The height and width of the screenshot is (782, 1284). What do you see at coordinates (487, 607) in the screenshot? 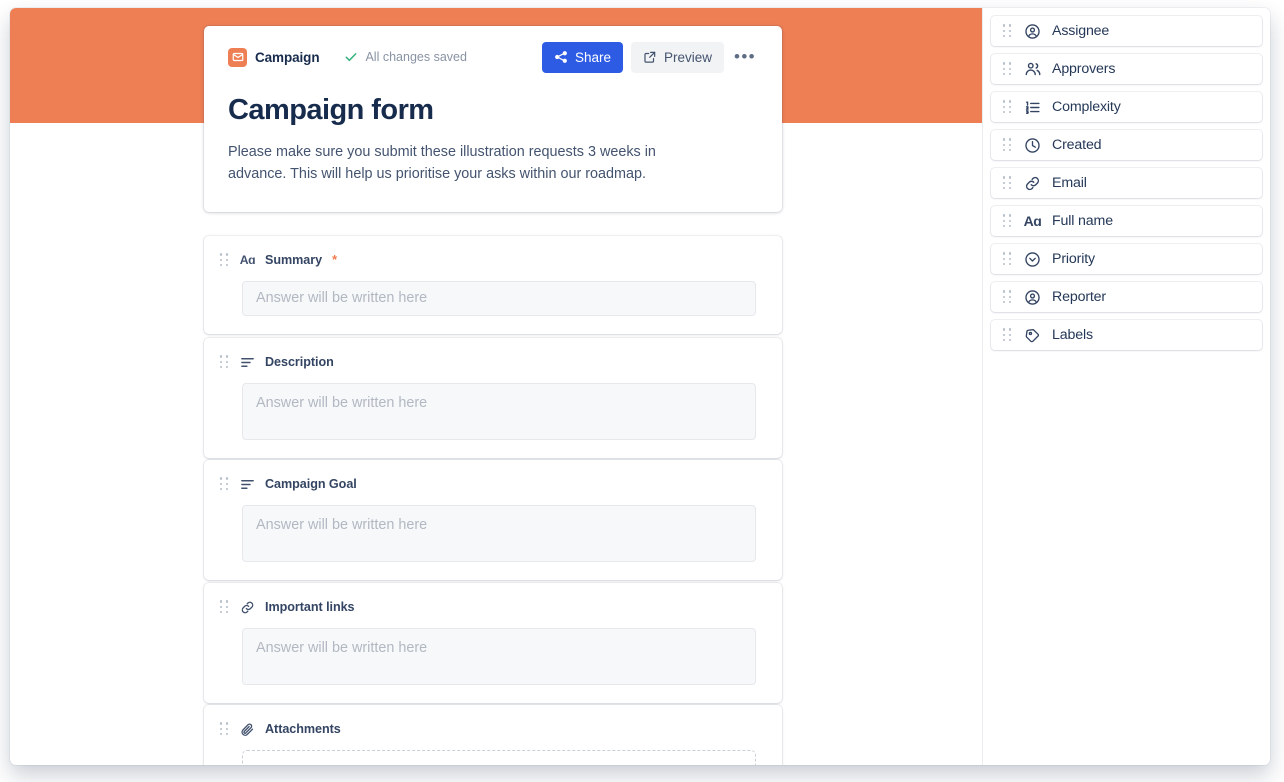
I see `field-header: Important links` at bounding box center [487, 607].